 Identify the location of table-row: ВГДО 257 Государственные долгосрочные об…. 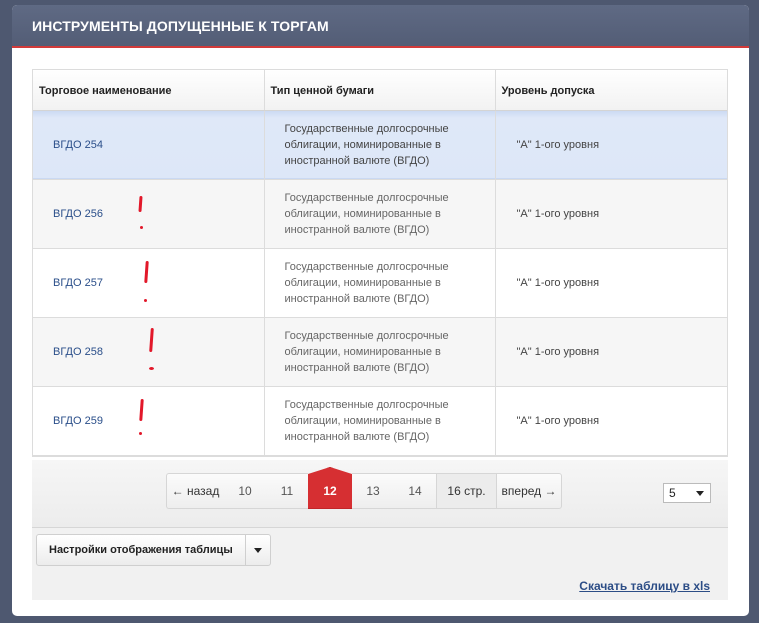
(380, 282).